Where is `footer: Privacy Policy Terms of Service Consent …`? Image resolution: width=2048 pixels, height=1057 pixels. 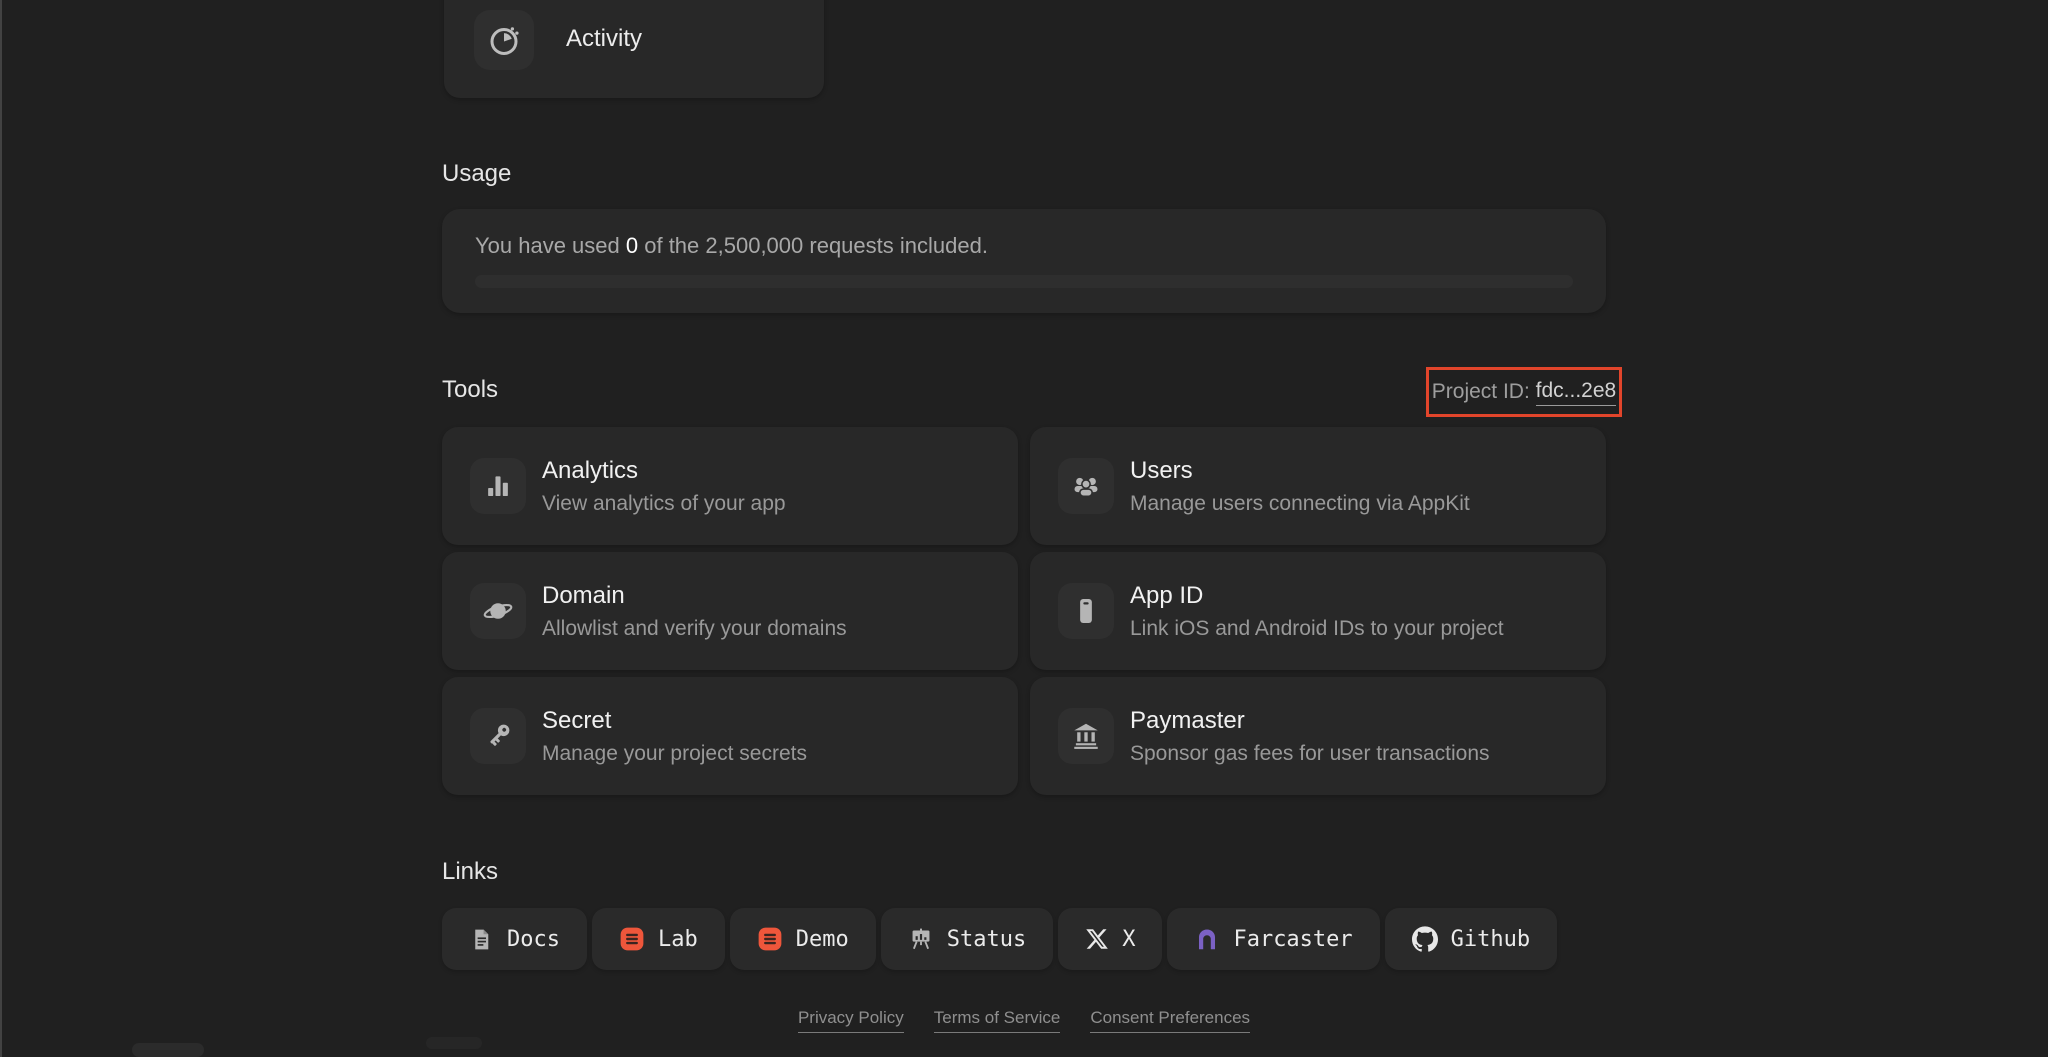
footer: Privacy Policy Terms of Service Consent … is located at coordinates (1024, 1020).